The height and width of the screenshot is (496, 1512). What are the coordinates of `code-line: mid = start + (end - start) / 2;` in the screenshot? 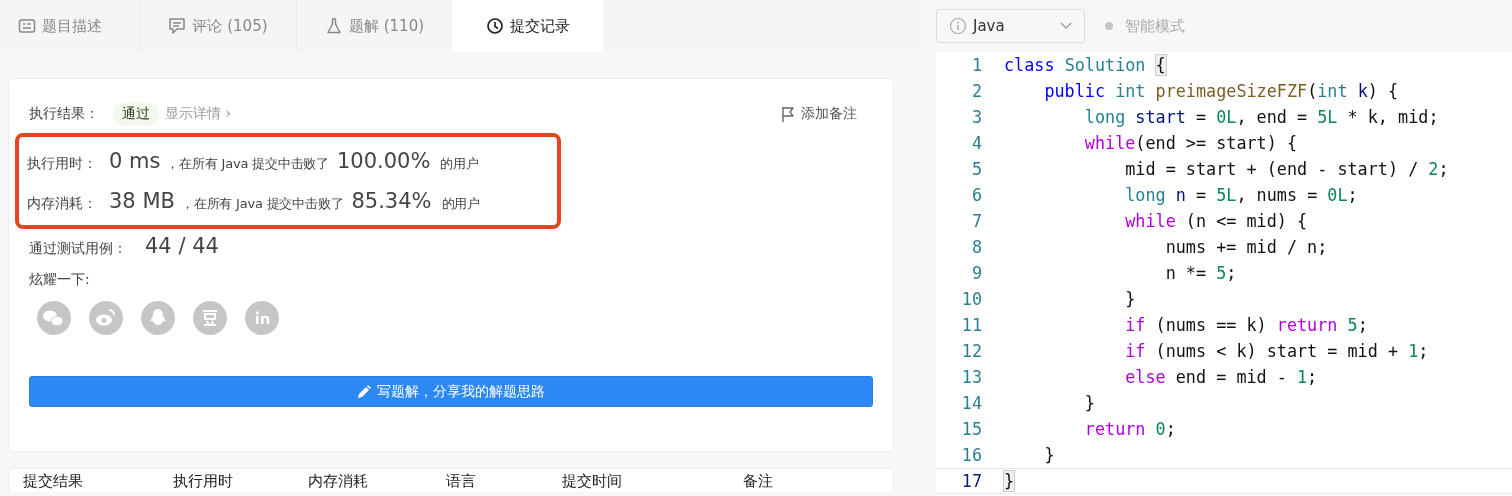 It's located at (1286, 169).